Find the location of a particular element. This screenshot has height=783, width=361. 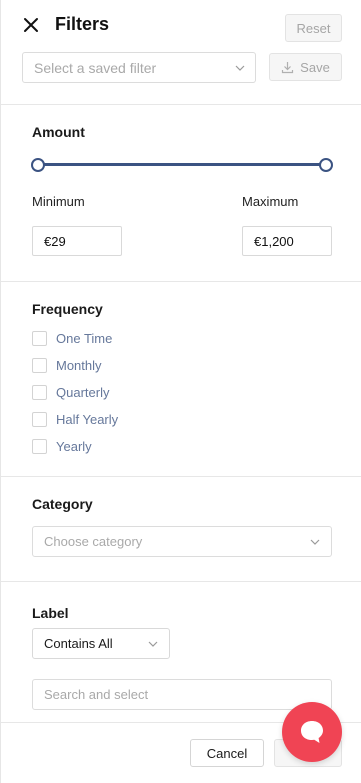

category-select: Choose category is located at coordinates (182, 541).